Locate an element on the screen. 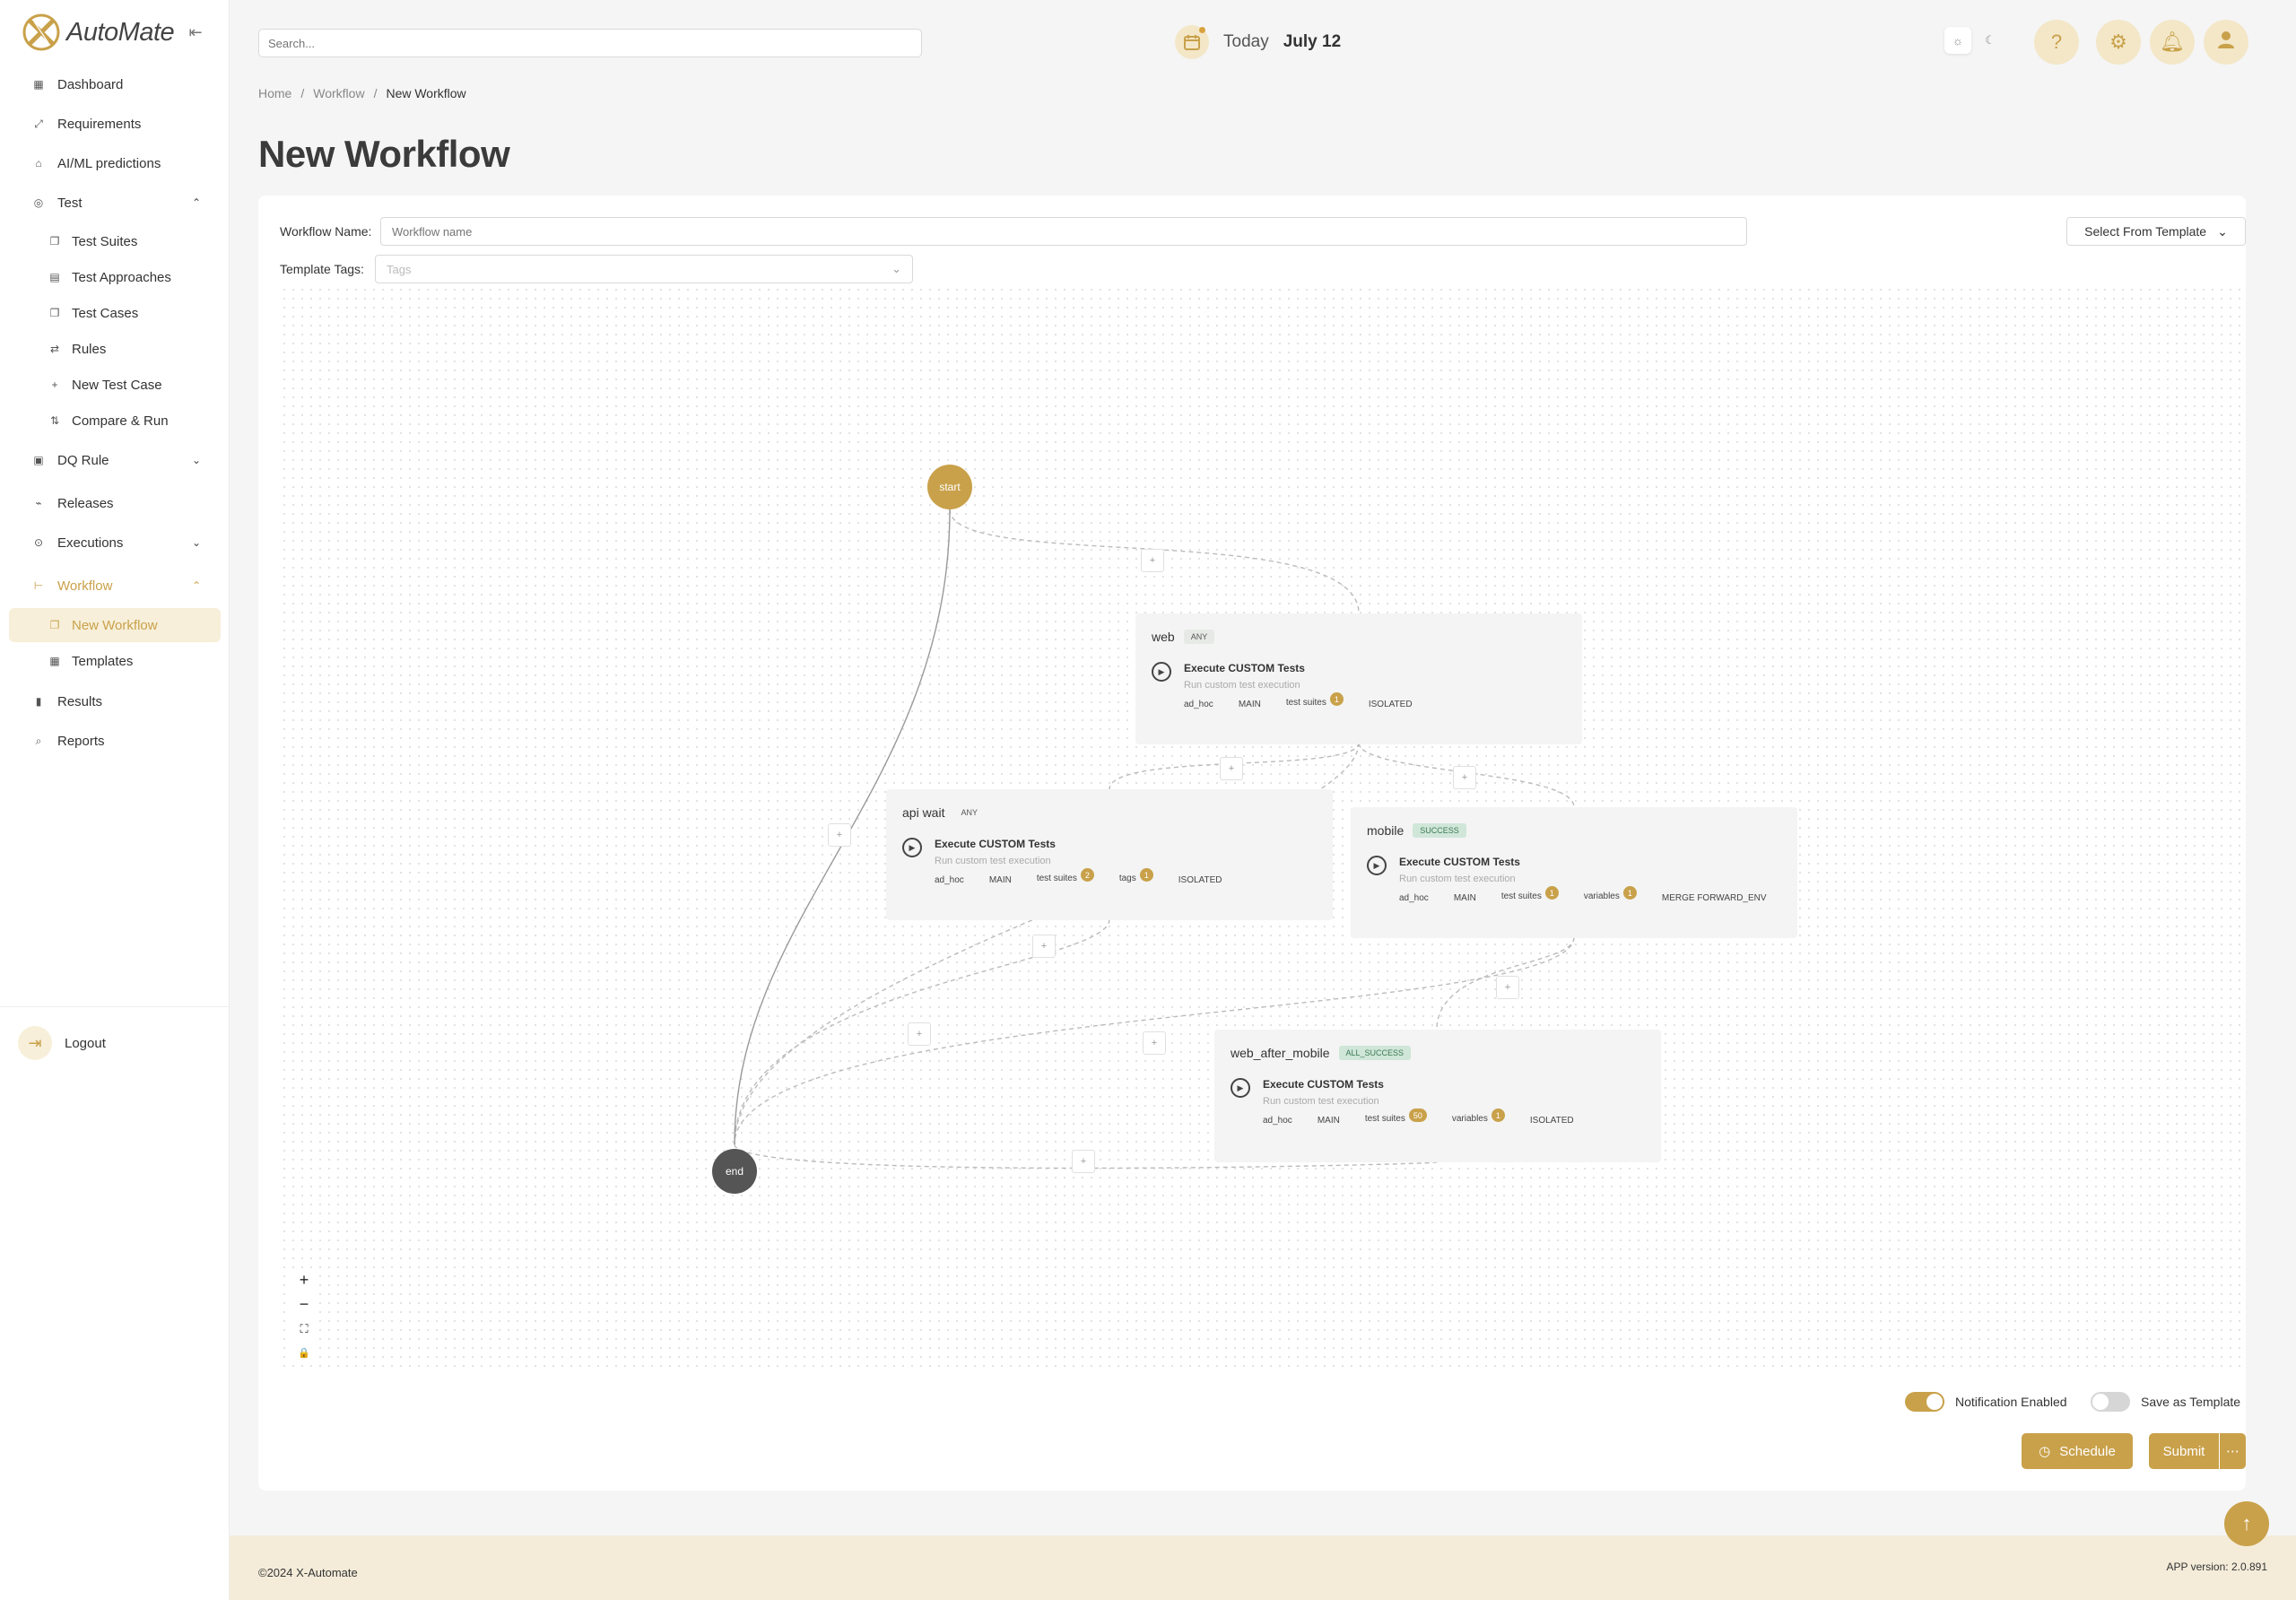  save-template-label: Save as Template is located at coordinates (2191, 1402).